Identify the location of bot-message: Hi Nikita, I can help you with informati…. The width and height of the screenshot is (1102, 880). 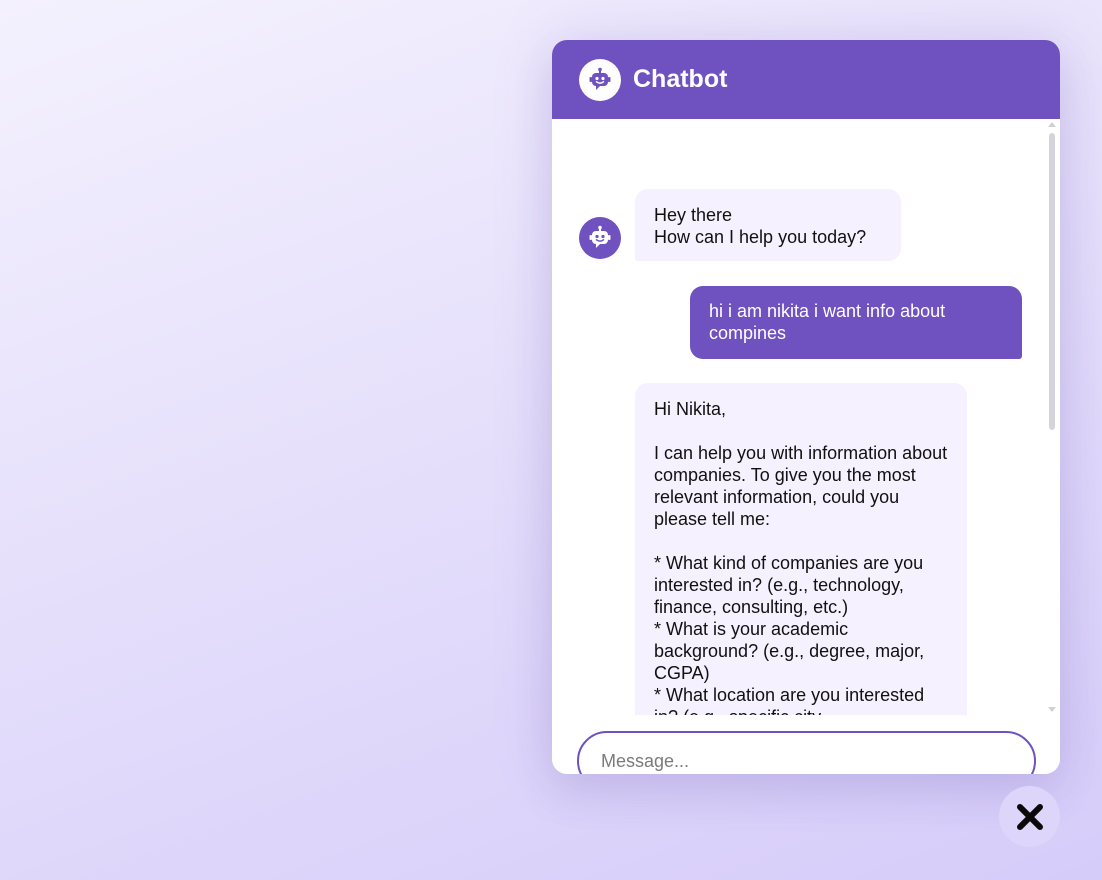
(801, 549).